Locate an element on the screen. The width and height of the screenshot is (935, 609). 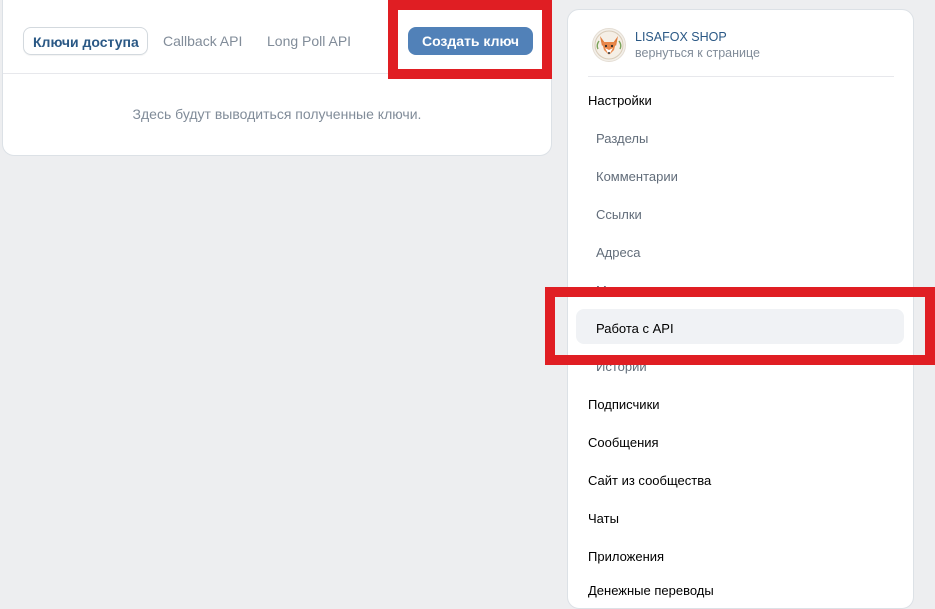
fox-logo-icon is located at coordinates (609, 45).